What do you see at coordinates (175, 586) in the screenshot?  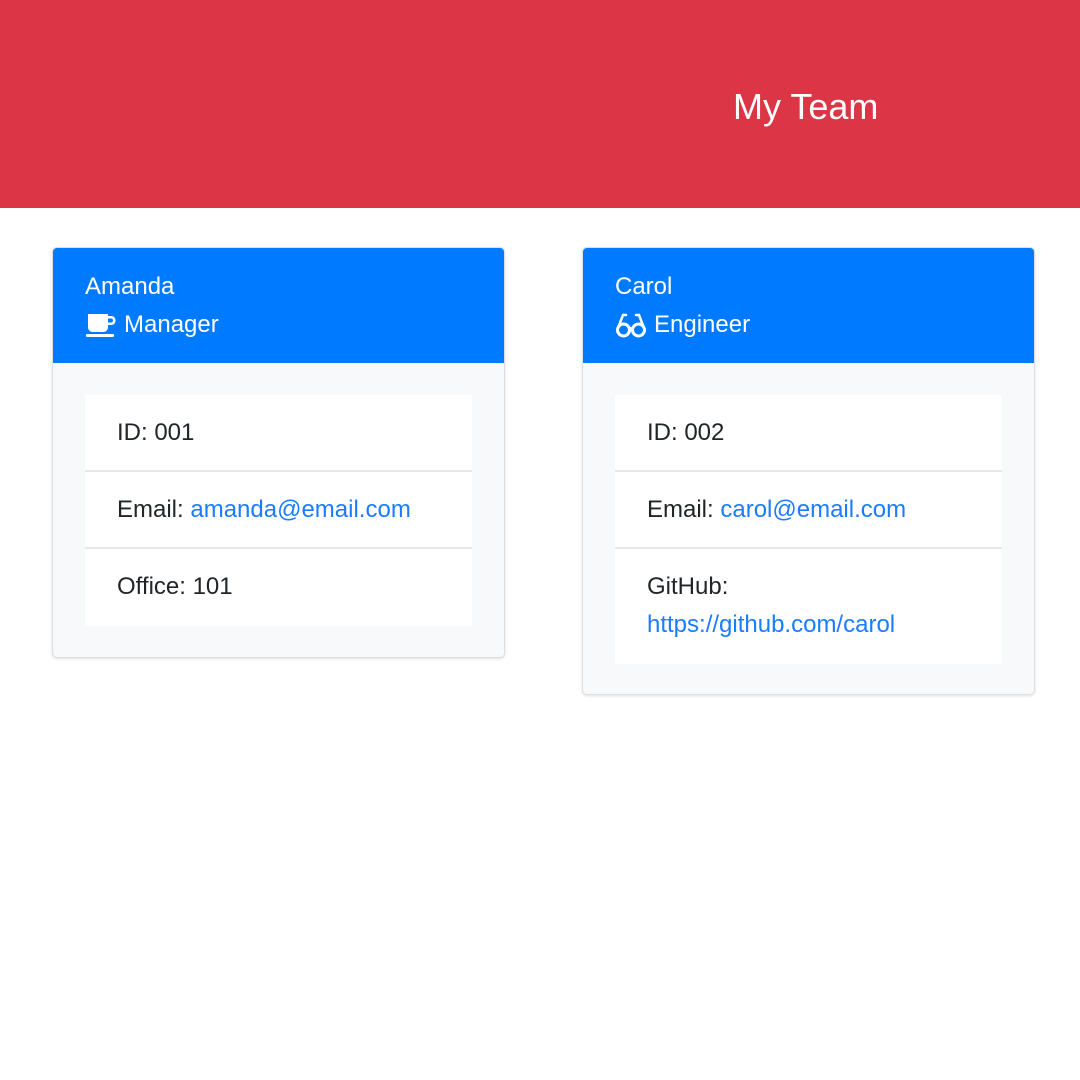 I see `office-number: Office: 101` at bounding box center [175, 586].